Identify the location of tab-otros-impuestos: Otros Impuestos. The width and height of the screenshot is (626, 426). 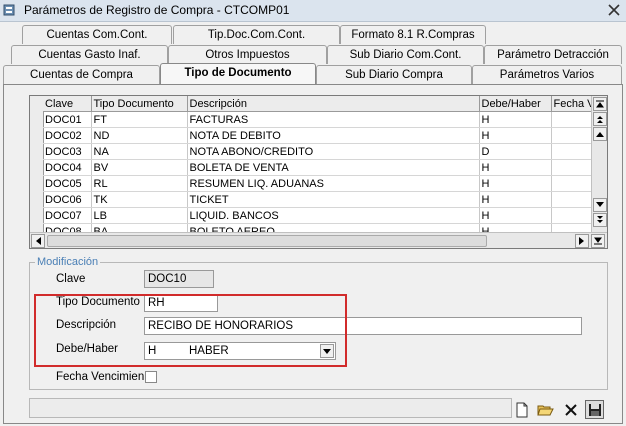
(247, 54).